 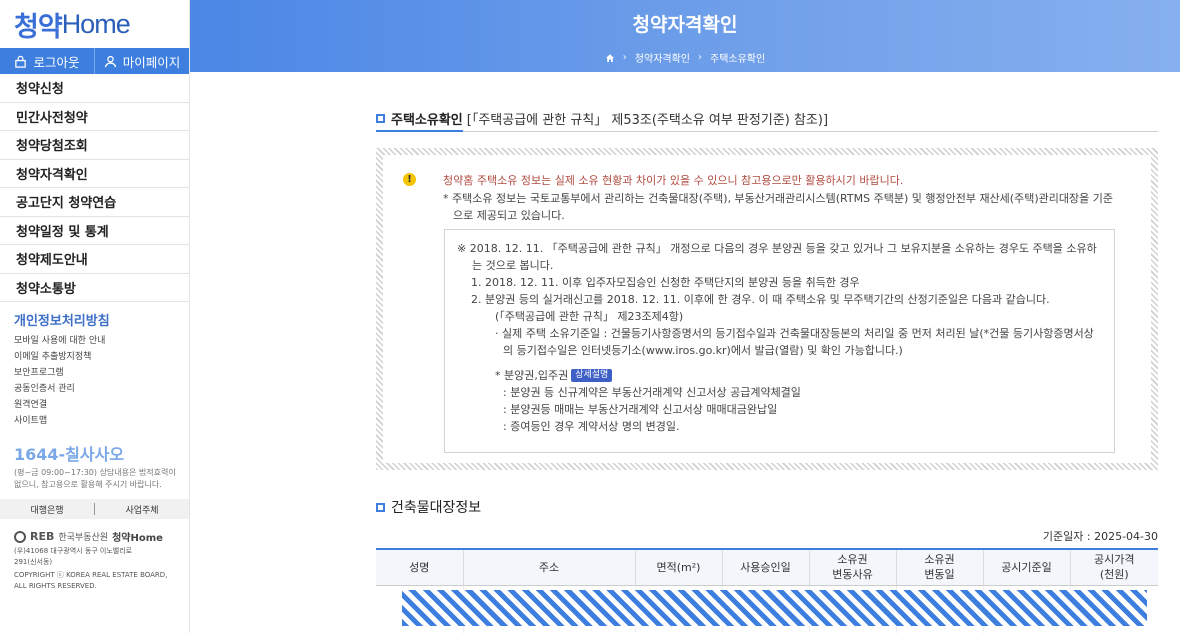 What do you see at coordinates (1113, 567) in the screenshot?
I see `col-notice-price: 공시가격 (천원)` at bounding box center [1113, 567].